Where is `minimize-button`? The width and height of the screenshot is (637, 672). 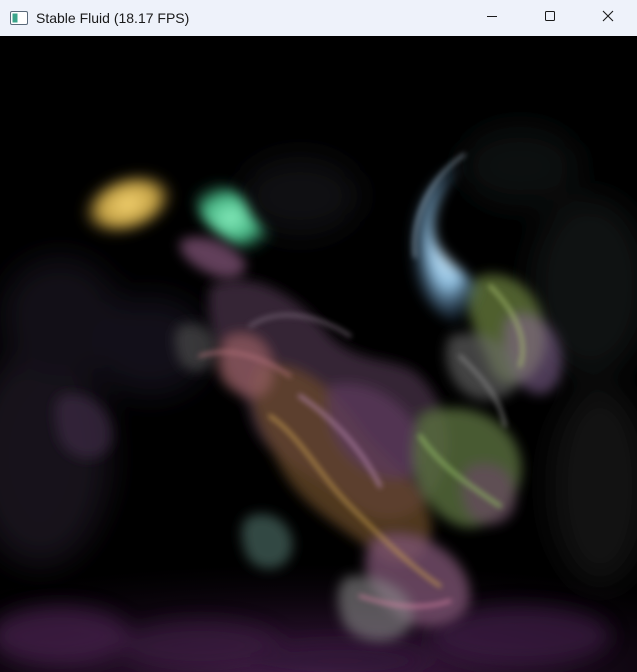
minimize-button is located at coordinates (492, 18).